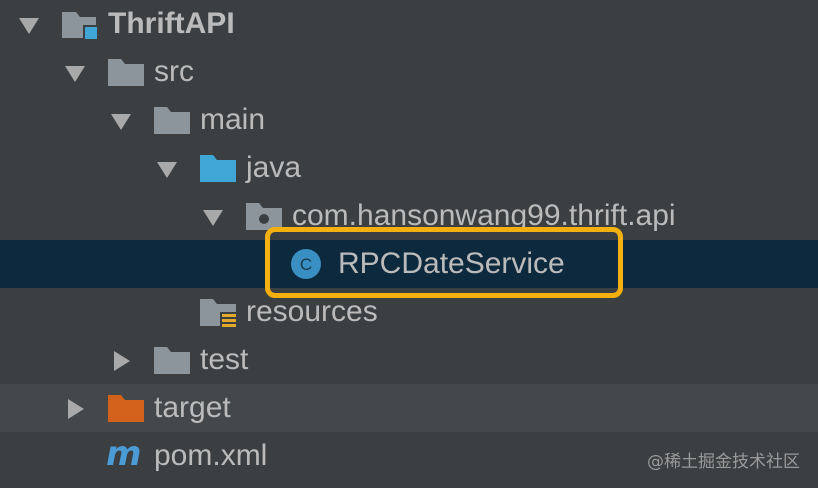  What do you see at coordinates (451, 263) in the screenshot?
I see `tree-label-rpcdateservice: RPCDateService` at bounding box center [451, 263].